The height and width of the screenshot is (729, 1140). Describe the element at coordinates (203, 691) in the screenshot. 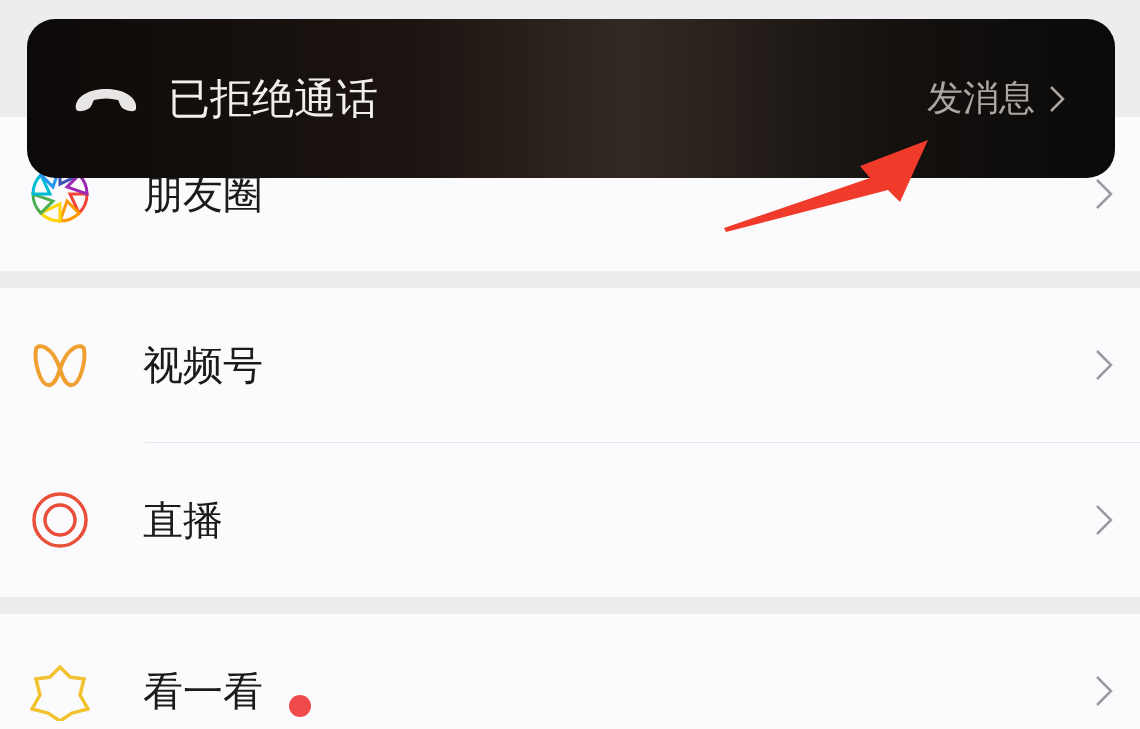

I see `menu-item-label: 看一看` at that location.